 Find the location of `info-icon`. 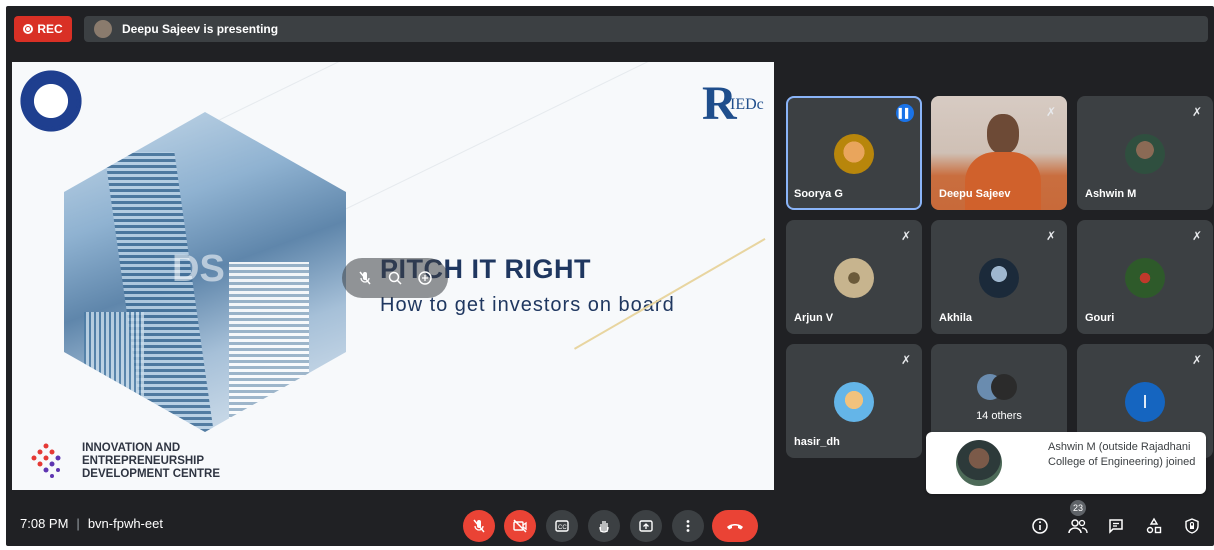

info-icon is located at coordinates (1040, 526).